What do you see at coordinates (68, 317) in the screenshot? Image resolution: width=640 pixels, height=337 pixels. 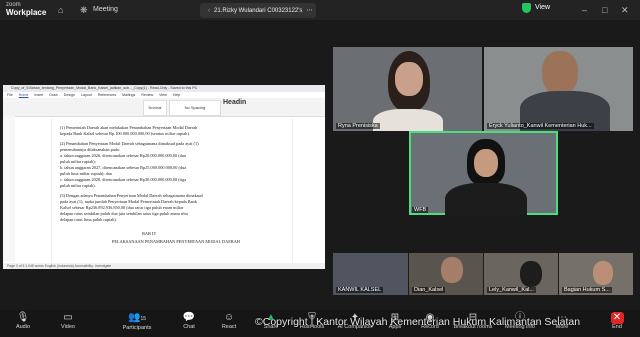 I see `camera-icon: ▭` at bounding box center [68, 317].